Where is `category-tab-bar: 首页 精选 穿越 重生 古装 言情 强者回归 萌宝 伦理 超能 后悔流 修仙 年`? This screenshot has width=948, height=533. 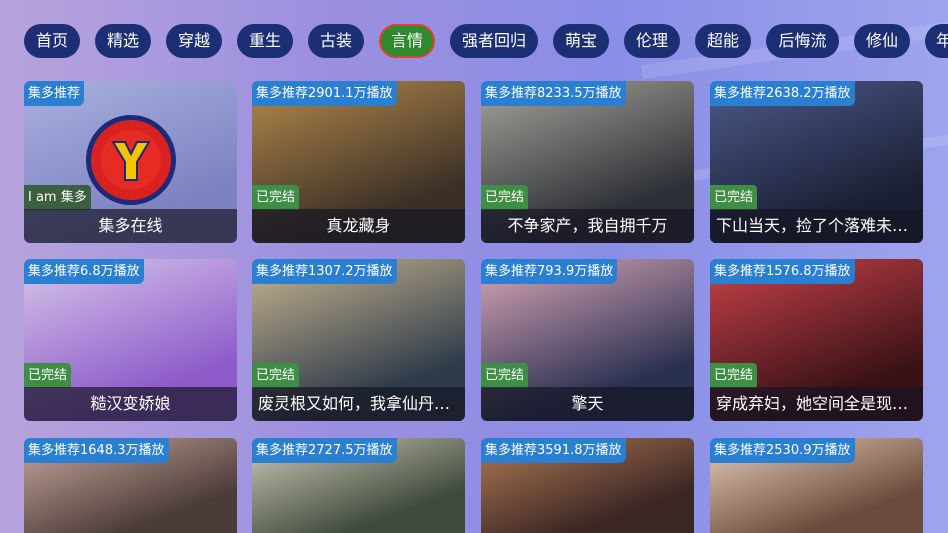 category-tab-bar: 首页 精选 穿越 重生 古装 言情 强者回归 萌宝 伦理 超能 后悔流 修仙 年 is located at coordinates (474, 41).